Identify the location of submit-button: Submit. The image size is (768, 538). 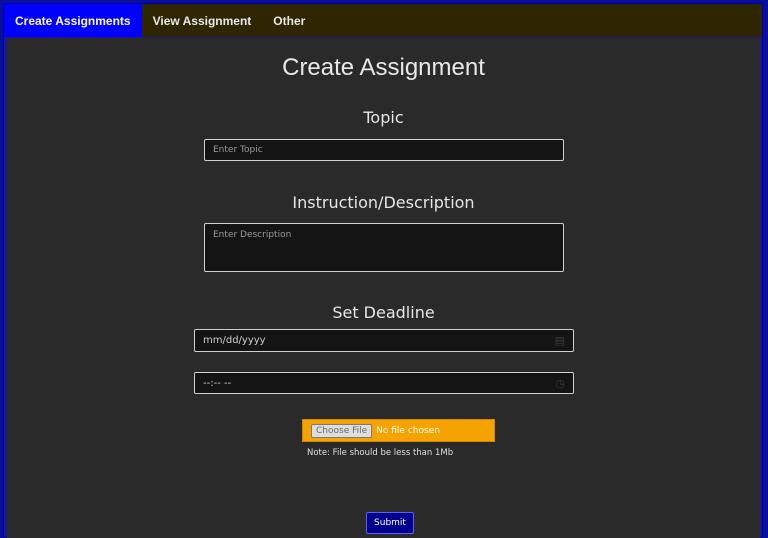
(390, 523).